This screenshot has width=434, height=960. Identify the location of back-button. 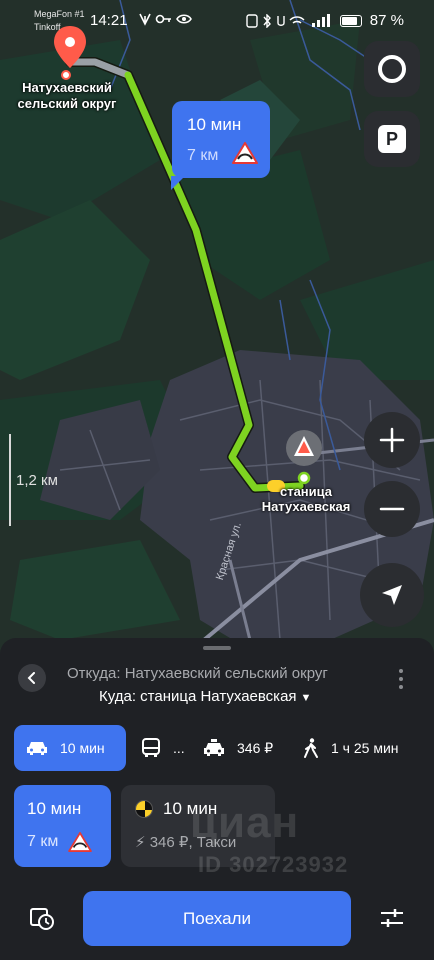
(32, 678).